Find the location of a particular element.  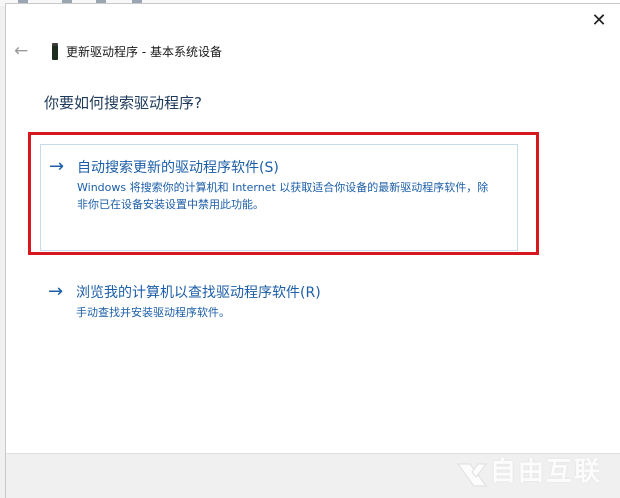

option-title: 自动搜索更新的驱动程序软件(S) is located at coordinates (178, 168).